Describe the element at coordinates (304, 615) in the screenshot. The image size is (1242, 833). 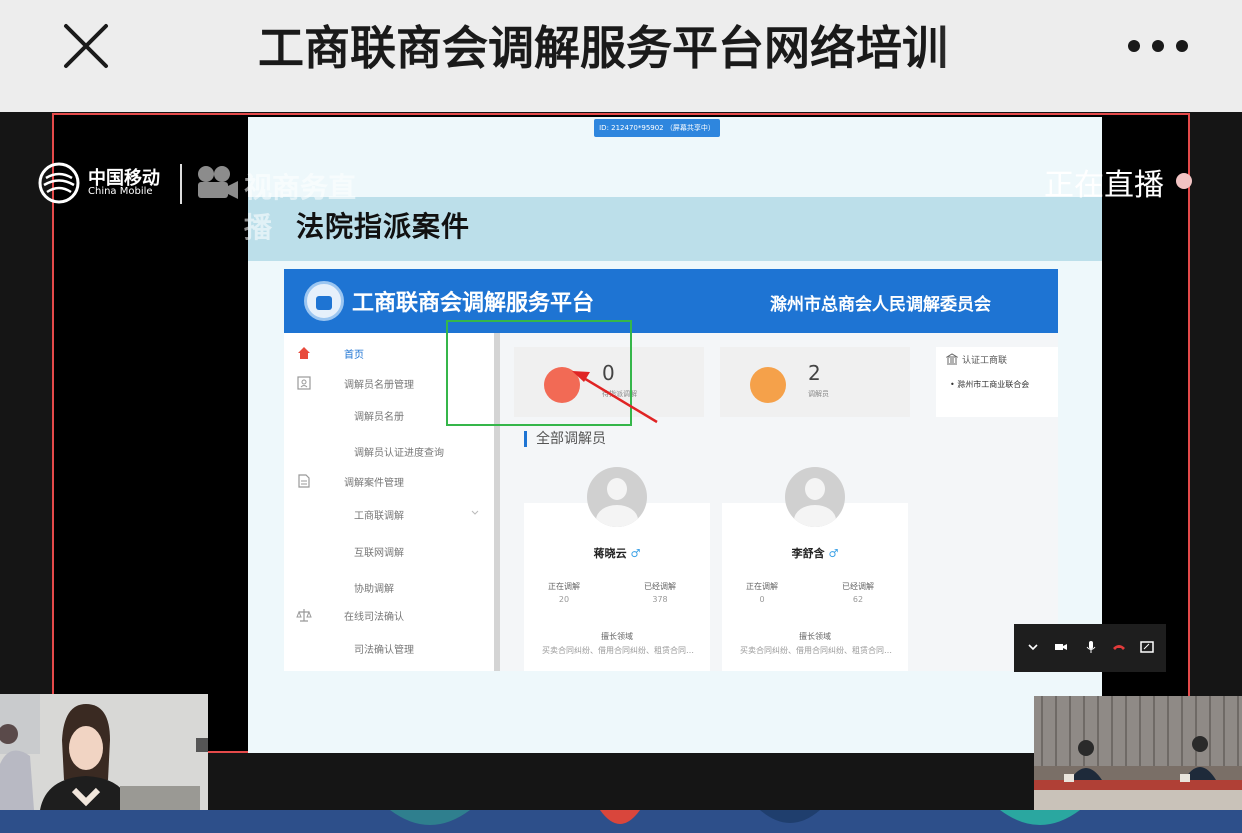
I see `scales-icon` at that location.